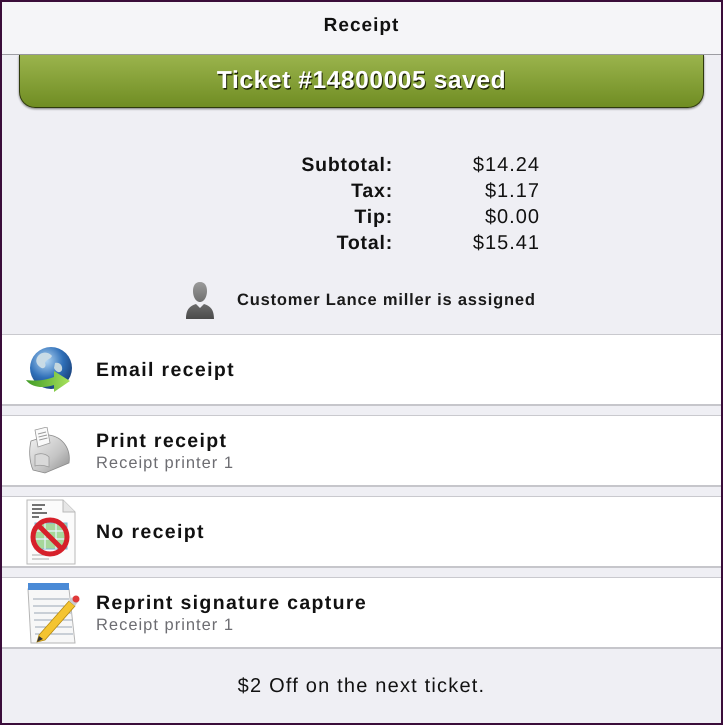 The width and height of the screenshot is (723, 725). What do you see at coordinates (371, 191) in the screenshot?
I see `total-label: Tax:` at bounding box center [371, 191].